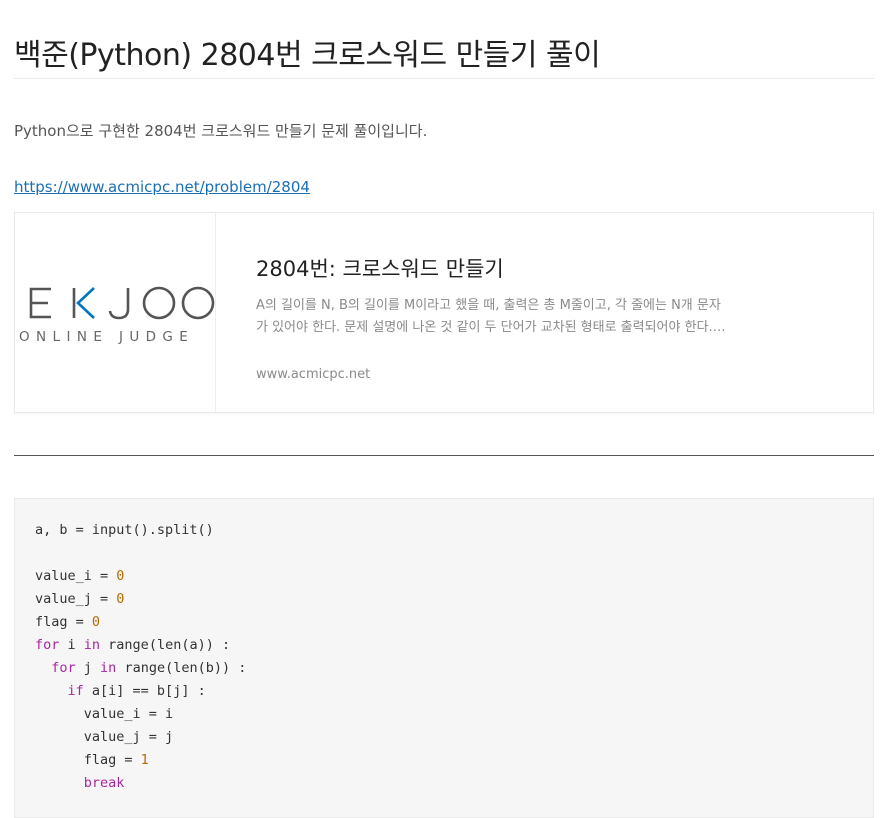 This screenshot has height=818, width=889. I want to click on link-preview-thumbnail: ONLINE JUDGE, so click(115, 312).